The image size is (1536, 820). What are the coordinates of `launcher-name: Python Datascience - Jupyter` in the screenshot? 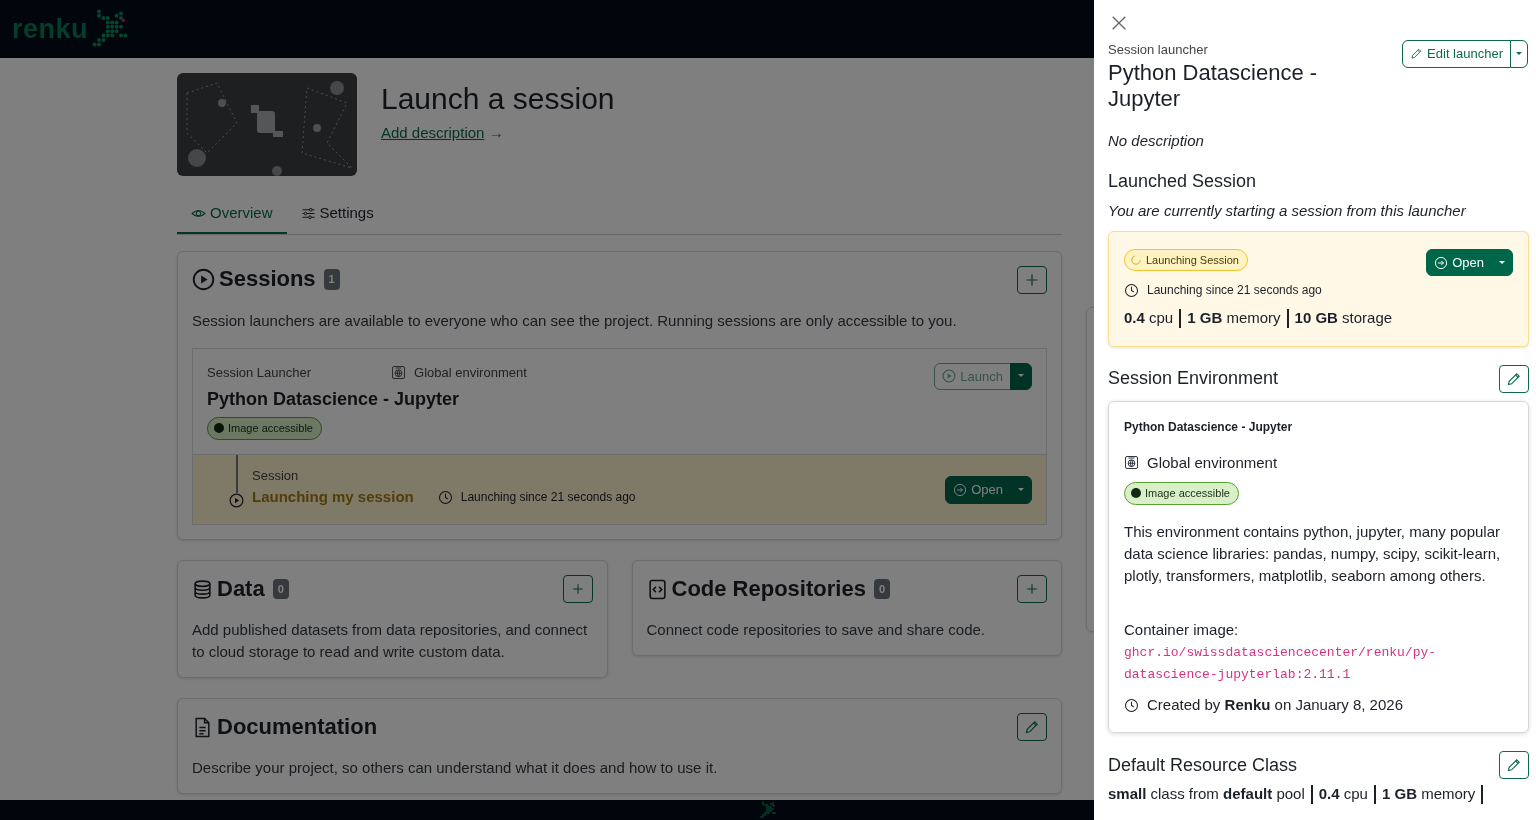 It's located at (334, 399).